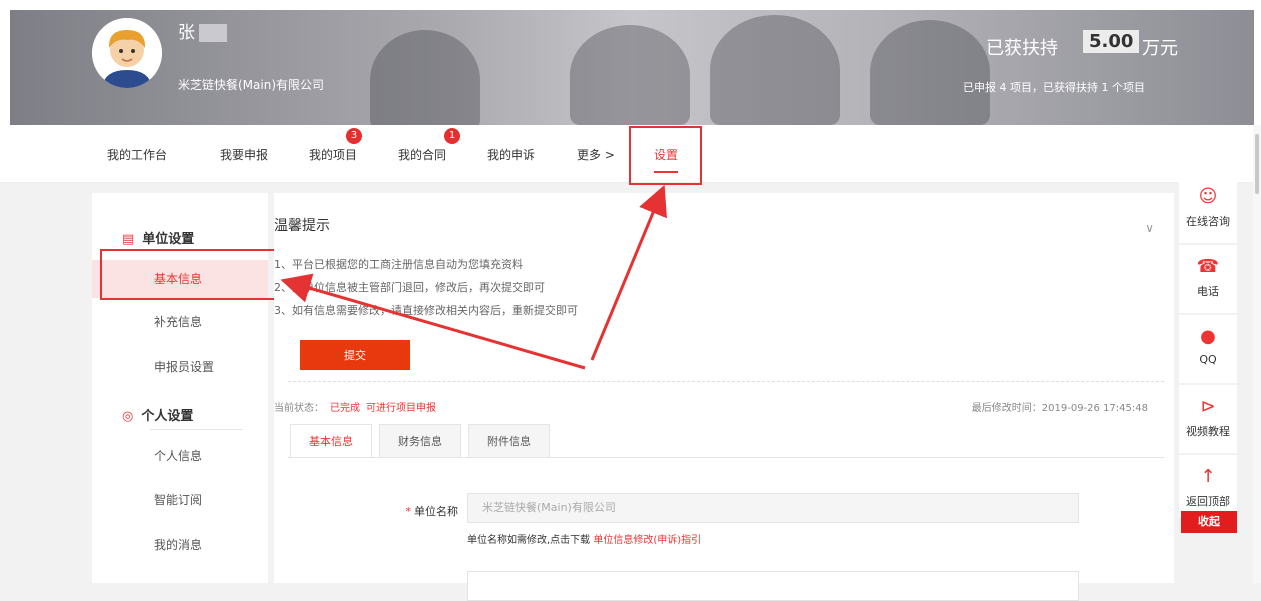 This screenshot has width=1261, height=601. What do you see at coordinates (665, 155) in the screenshot?
I see `highlight-settings-box` at bounding box center [665, 155].